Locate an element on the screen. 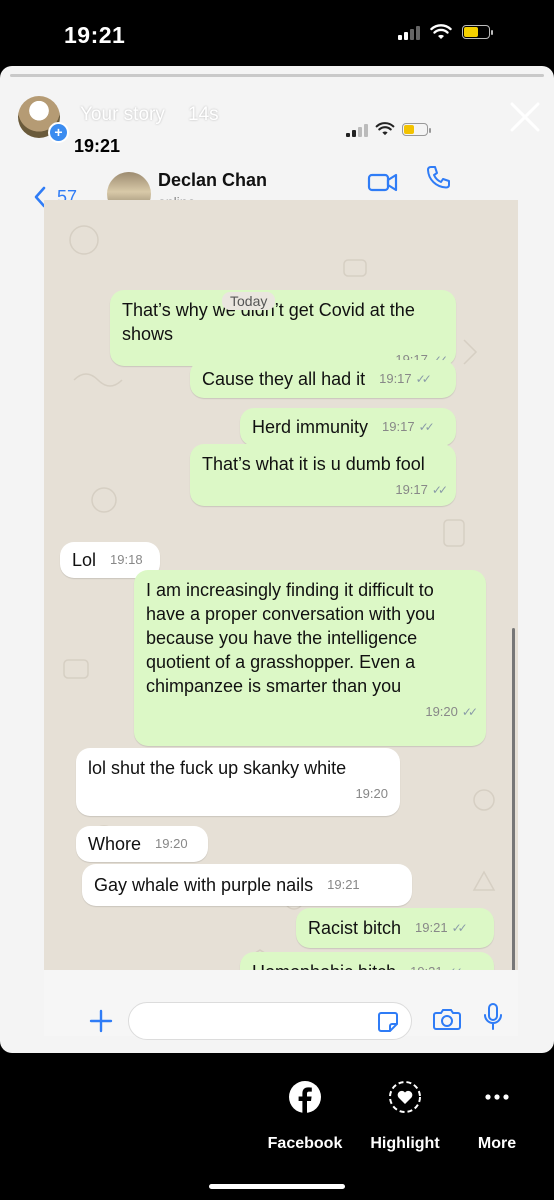  screenshot-status-time: 19:21 is located at coordinates (97, 146).